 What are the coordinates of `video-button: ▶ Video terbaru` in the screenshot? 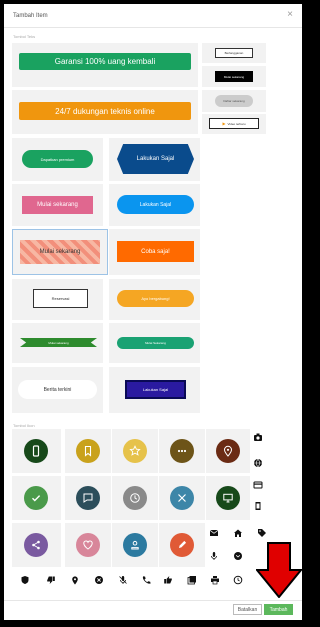 It's located at (234, 123).